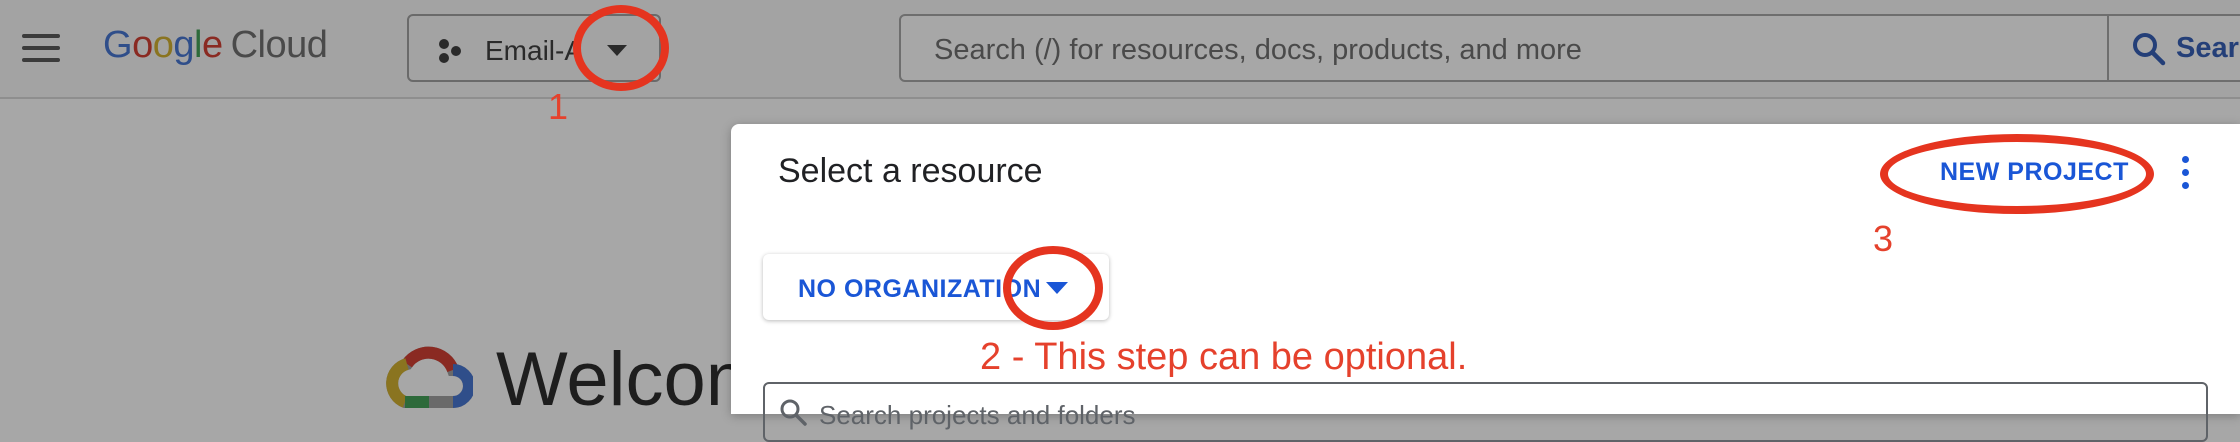 Image resolution: width=2240 pixels, height=442 pixels. What do you see at coordinates (41, 49) in the screenshot?
I see `hamburger-menu-icon` at bounding box center [41, 49].